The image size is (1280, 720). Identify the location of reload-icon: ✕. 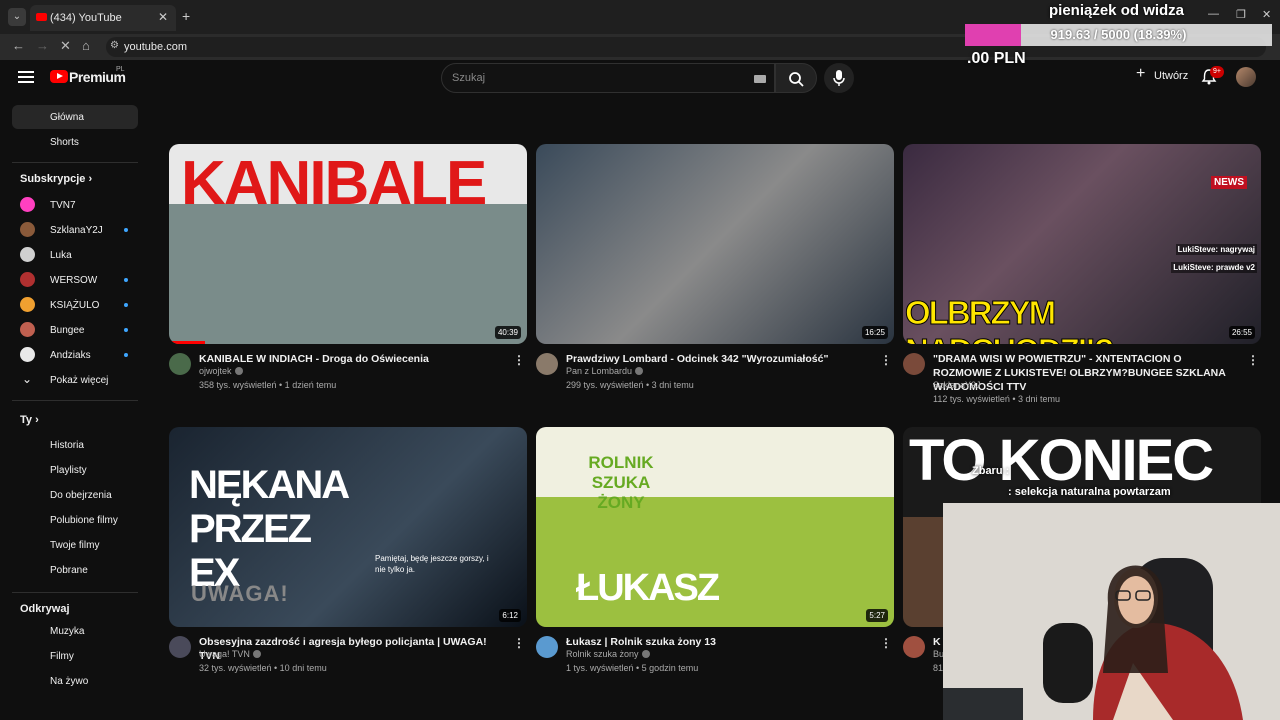
(65, 46).